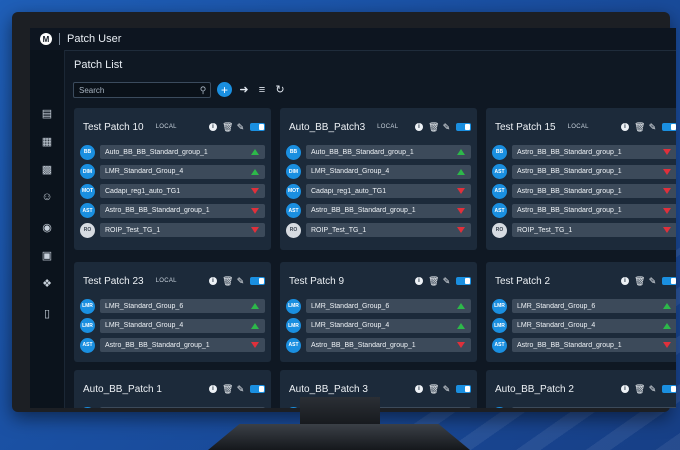  I want to click on console-icon: ▣, so click(47, 255).